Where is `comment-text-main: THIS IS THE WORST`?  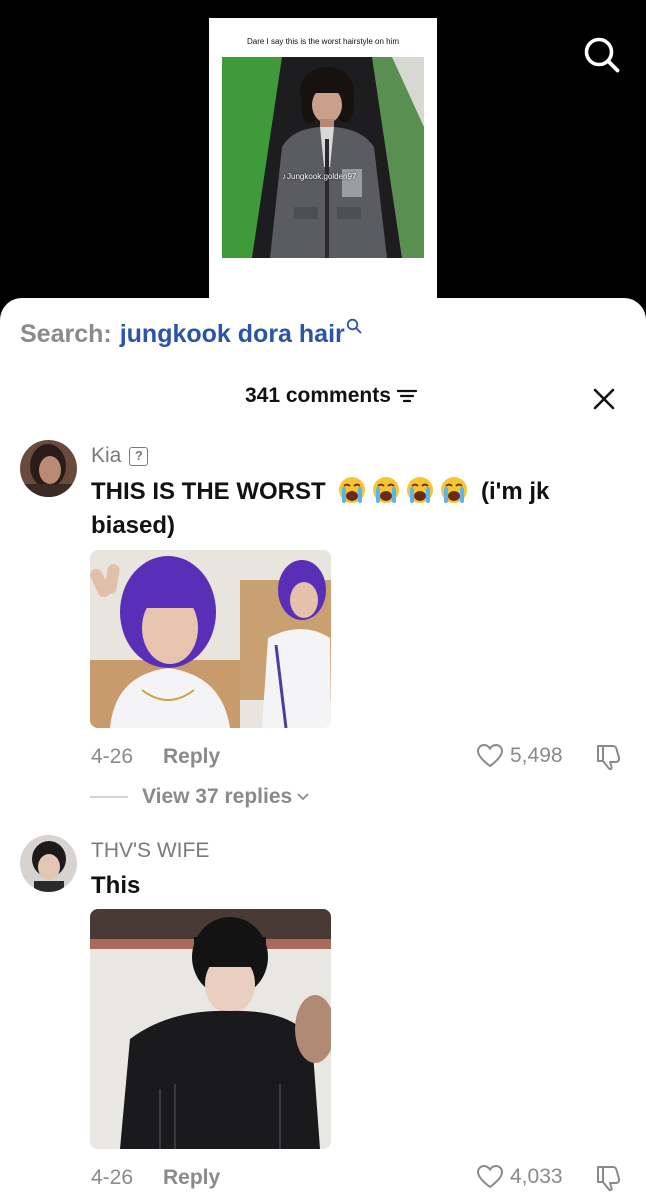
comment-text-main: THIS IS THE WORST is located at coordinates (208, 491).